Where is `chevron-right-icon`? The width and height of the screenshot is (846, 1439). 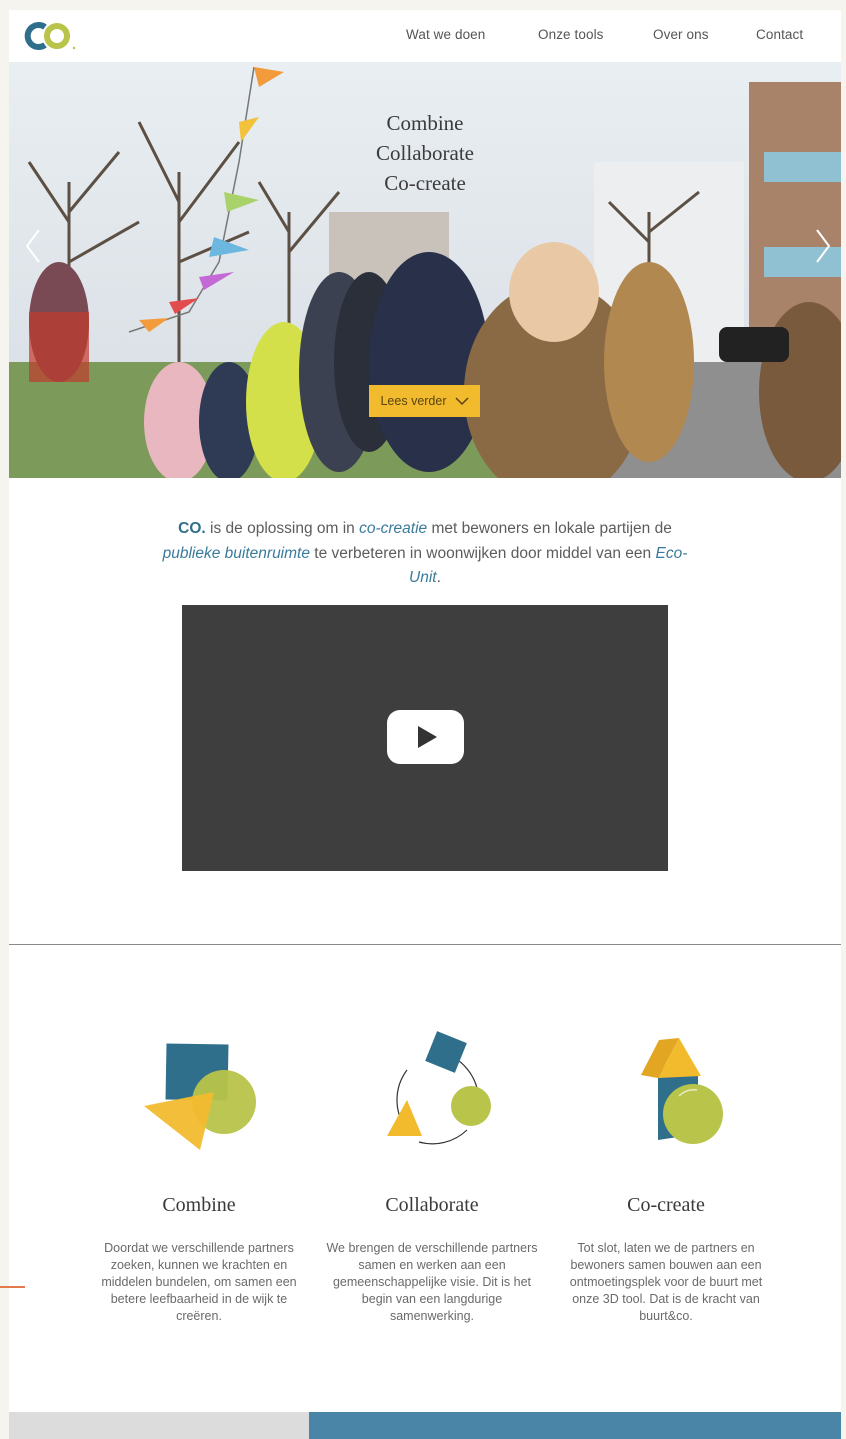
chevron-right-icon is located at coordinates (823, 246).